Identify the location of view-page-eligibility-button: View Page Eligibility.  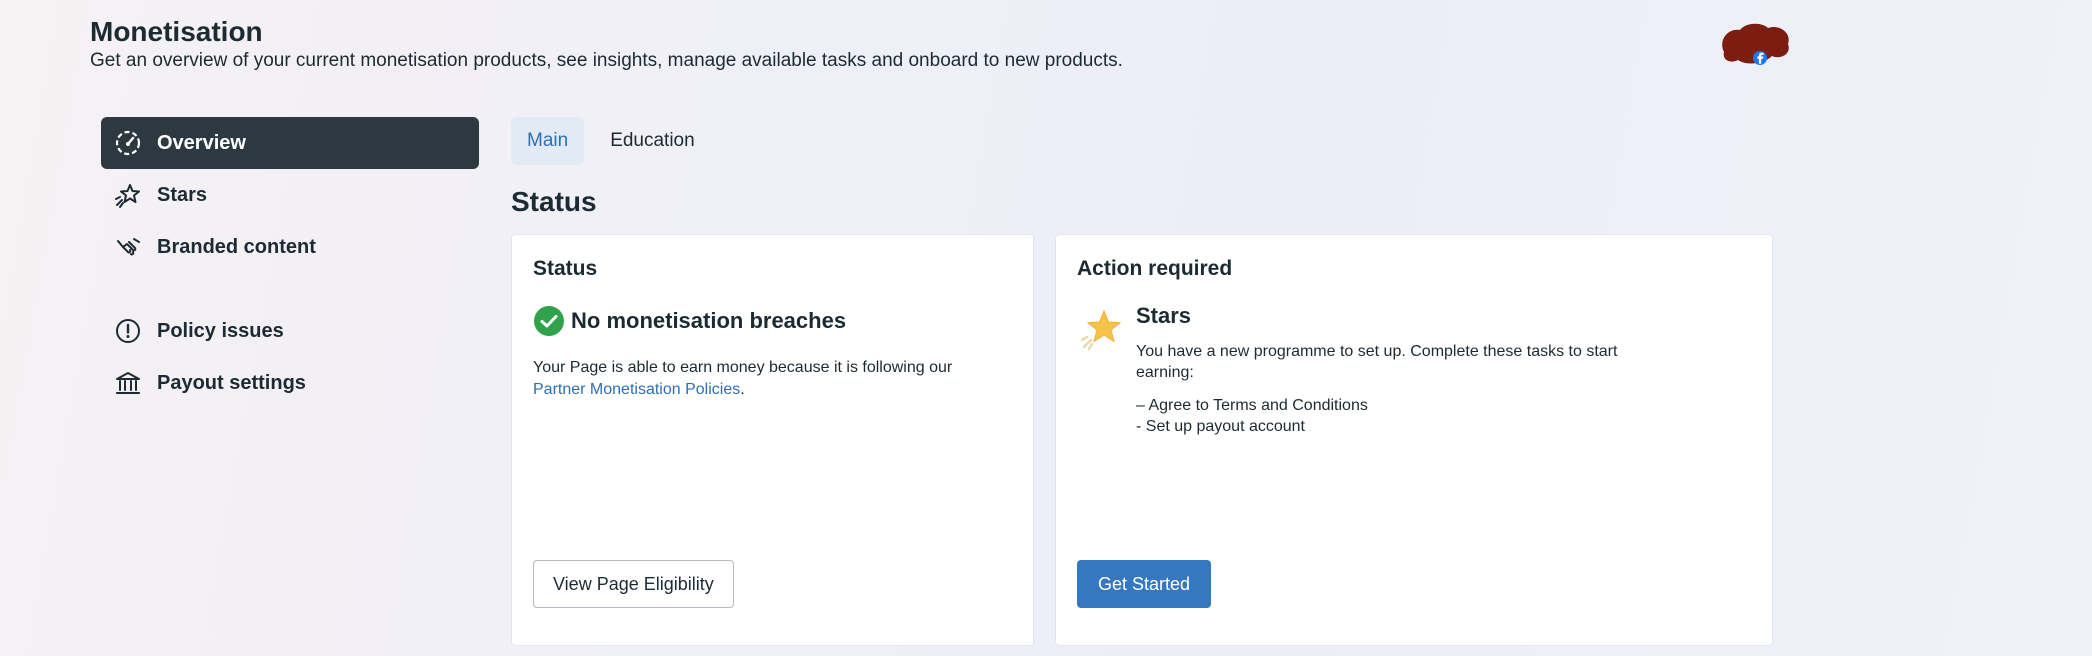
(633, 584).